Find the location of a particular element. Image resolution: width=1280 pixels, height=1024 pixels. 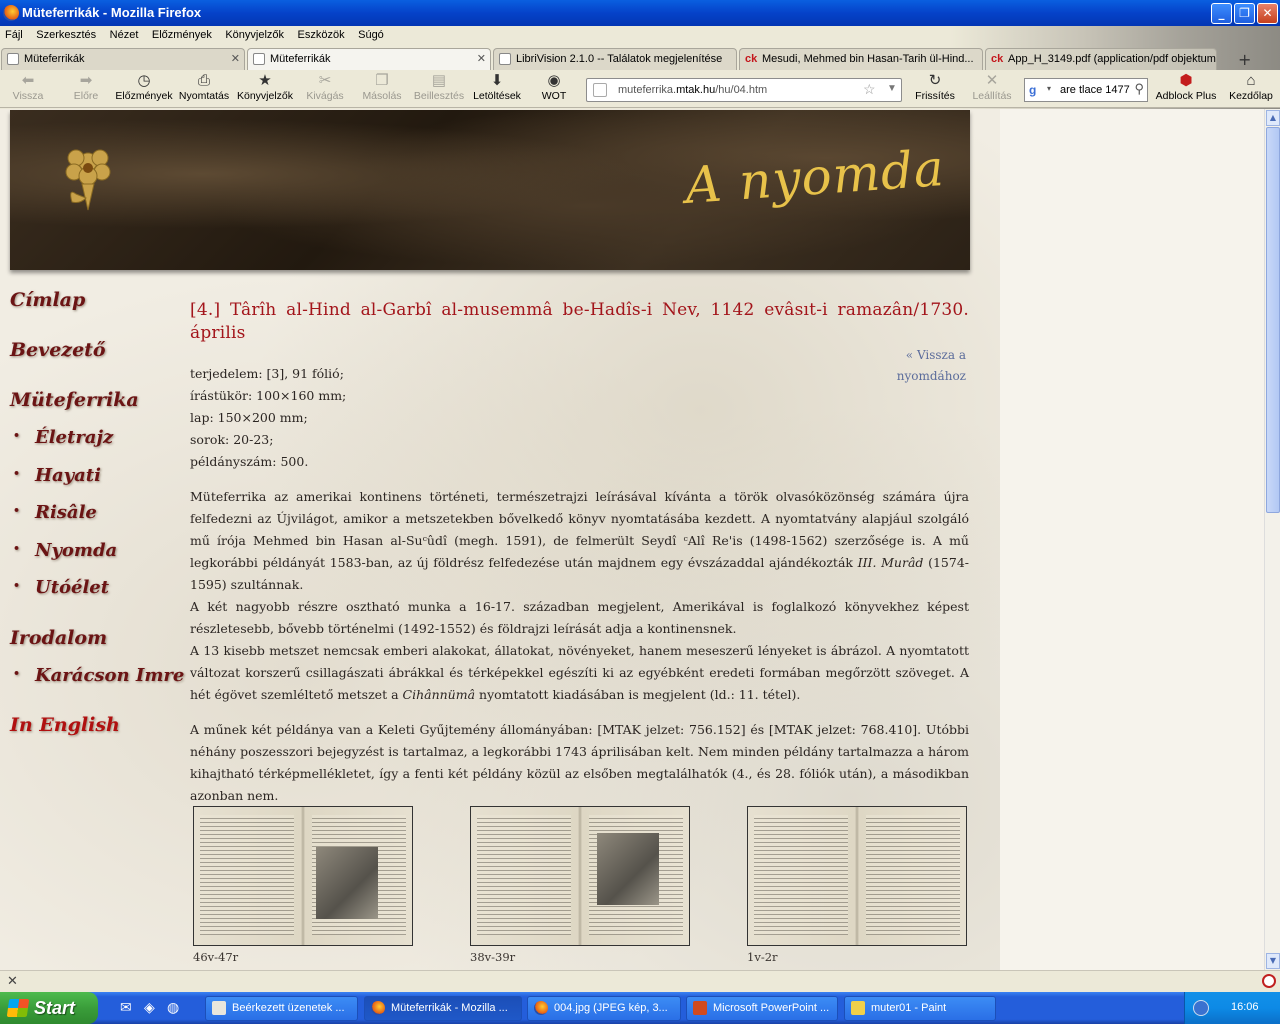

quicklaunch-app-icon: ◈ is located at coordinates (149, 1008).